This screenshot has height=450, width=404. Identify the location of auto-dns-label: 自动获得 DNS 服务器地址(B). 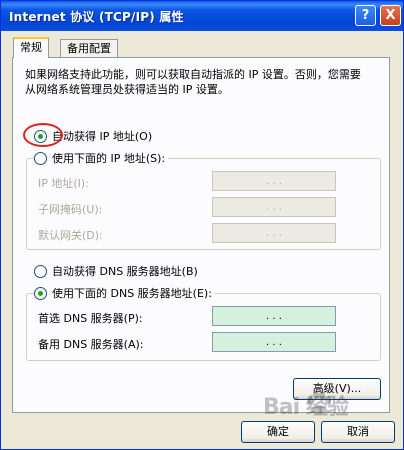
(125, 271).